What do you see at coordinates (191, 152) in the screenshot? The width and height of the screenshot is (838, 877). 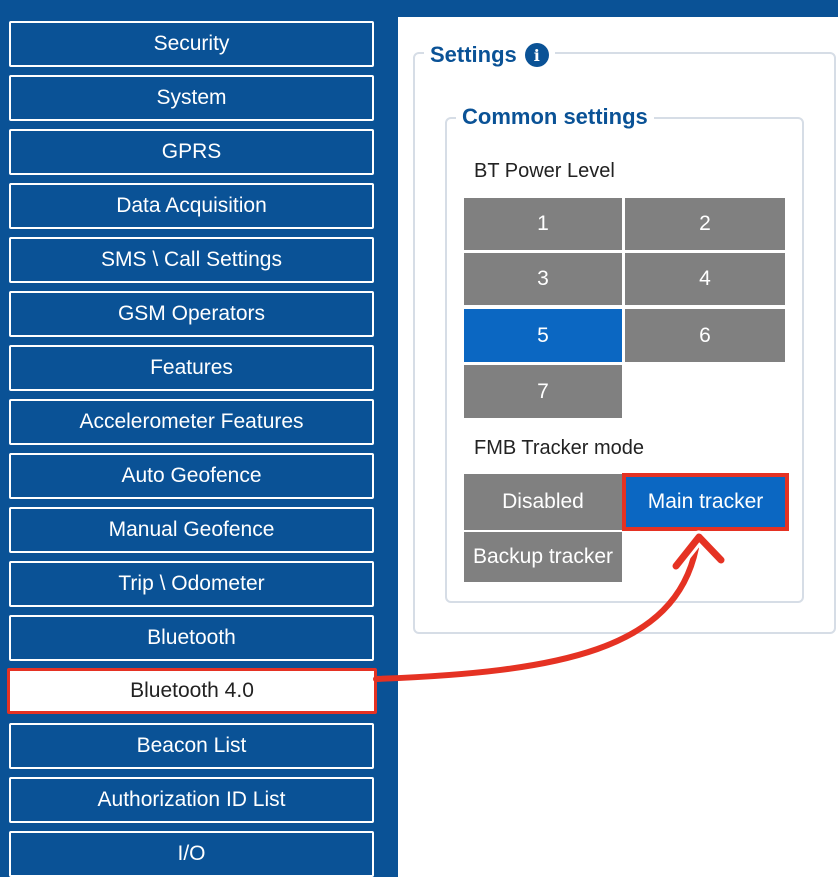 I see `sidebar-item-gprs: GPRS` at bounding box center [191, 152].